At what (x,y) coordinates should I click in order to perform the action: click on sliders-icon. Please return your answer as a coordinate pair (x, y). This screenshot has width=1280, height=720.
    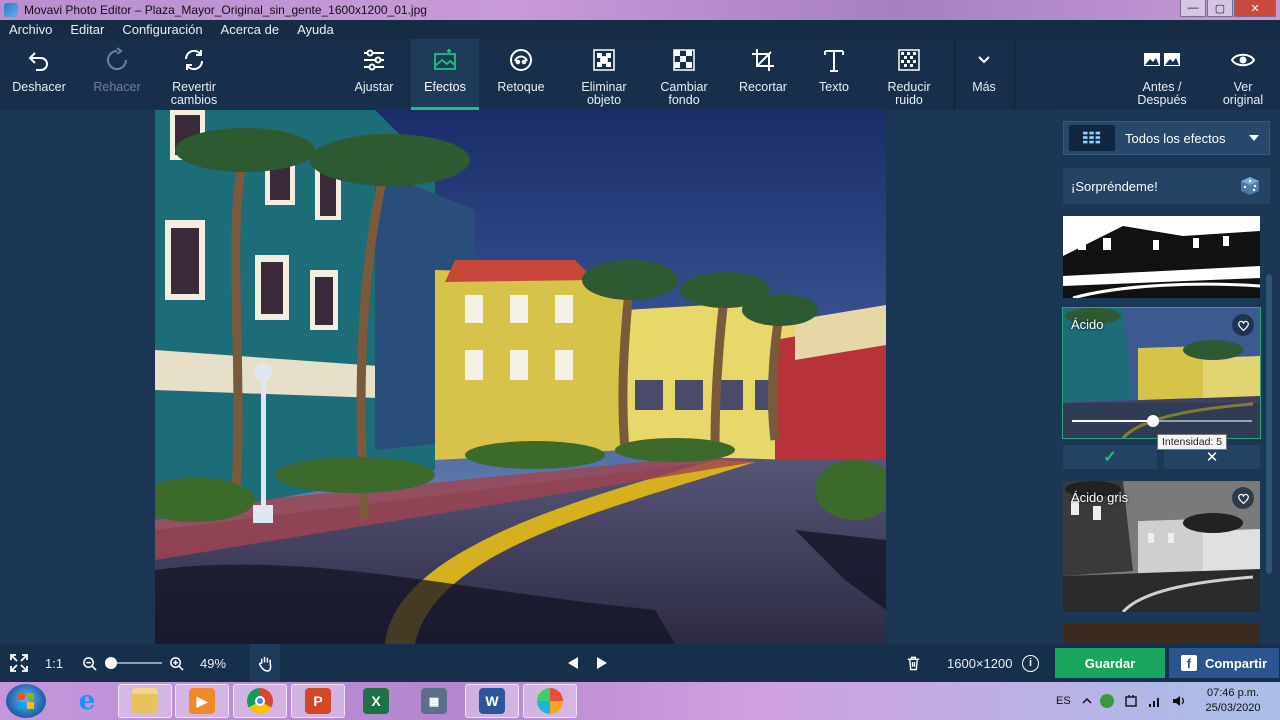
    Looking at the image, I should click on (374, 60).